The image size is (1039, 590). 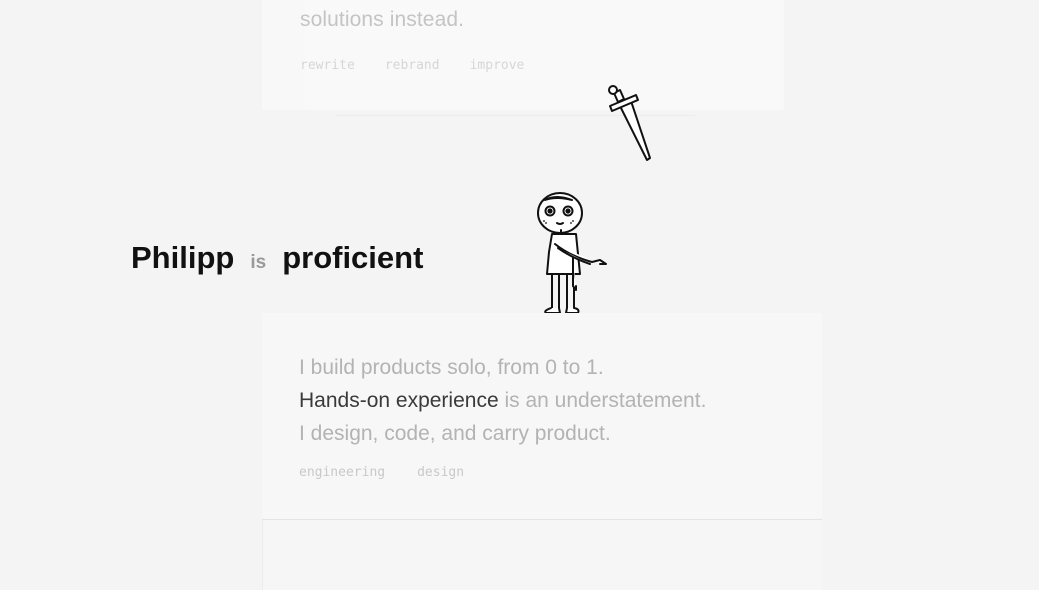 I want to click on previous-card-tags: rewrite rebrand improve, so click(x=412, y=65).